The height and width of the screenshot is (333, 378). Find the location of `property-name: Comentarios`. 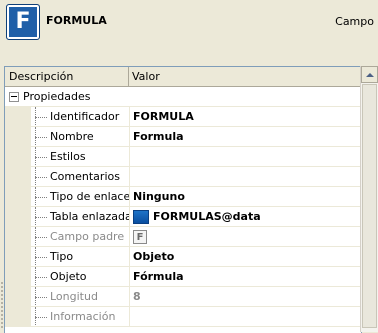

property-name: Comentarios is located at coordinates (80, 176).